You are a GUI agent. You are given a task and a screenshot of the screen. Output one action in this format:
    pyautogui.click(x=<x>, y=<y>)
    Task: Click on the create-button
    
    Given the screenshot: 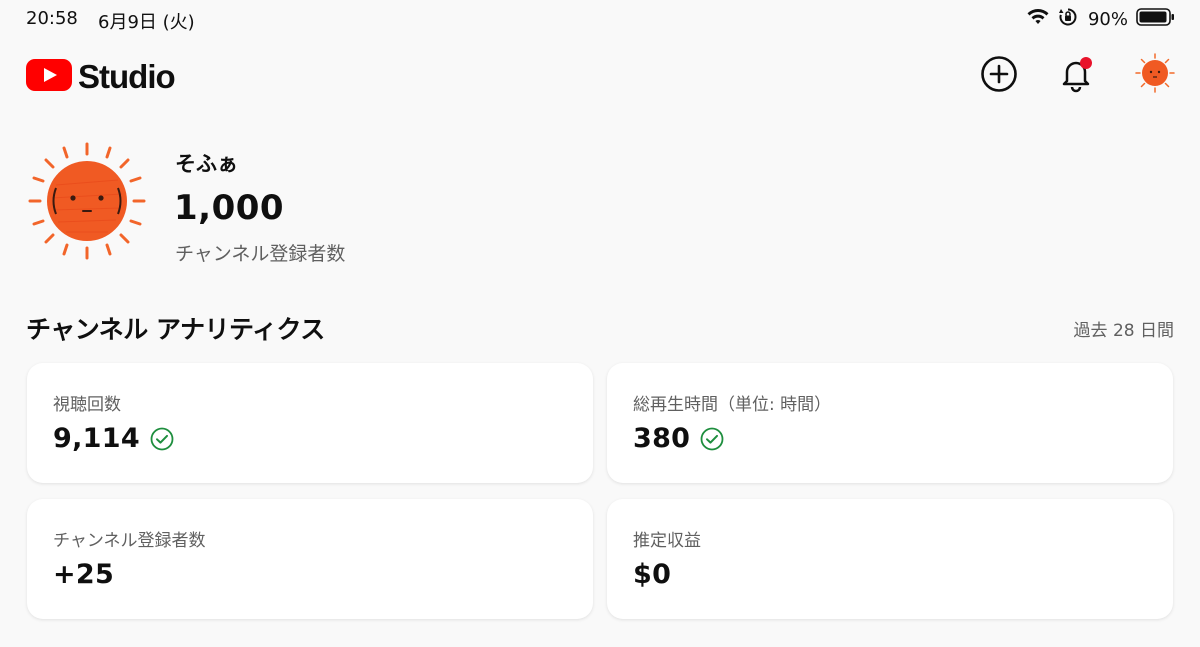 What is the action you would take?
    pyautogui.click(x=999, y=76)
    